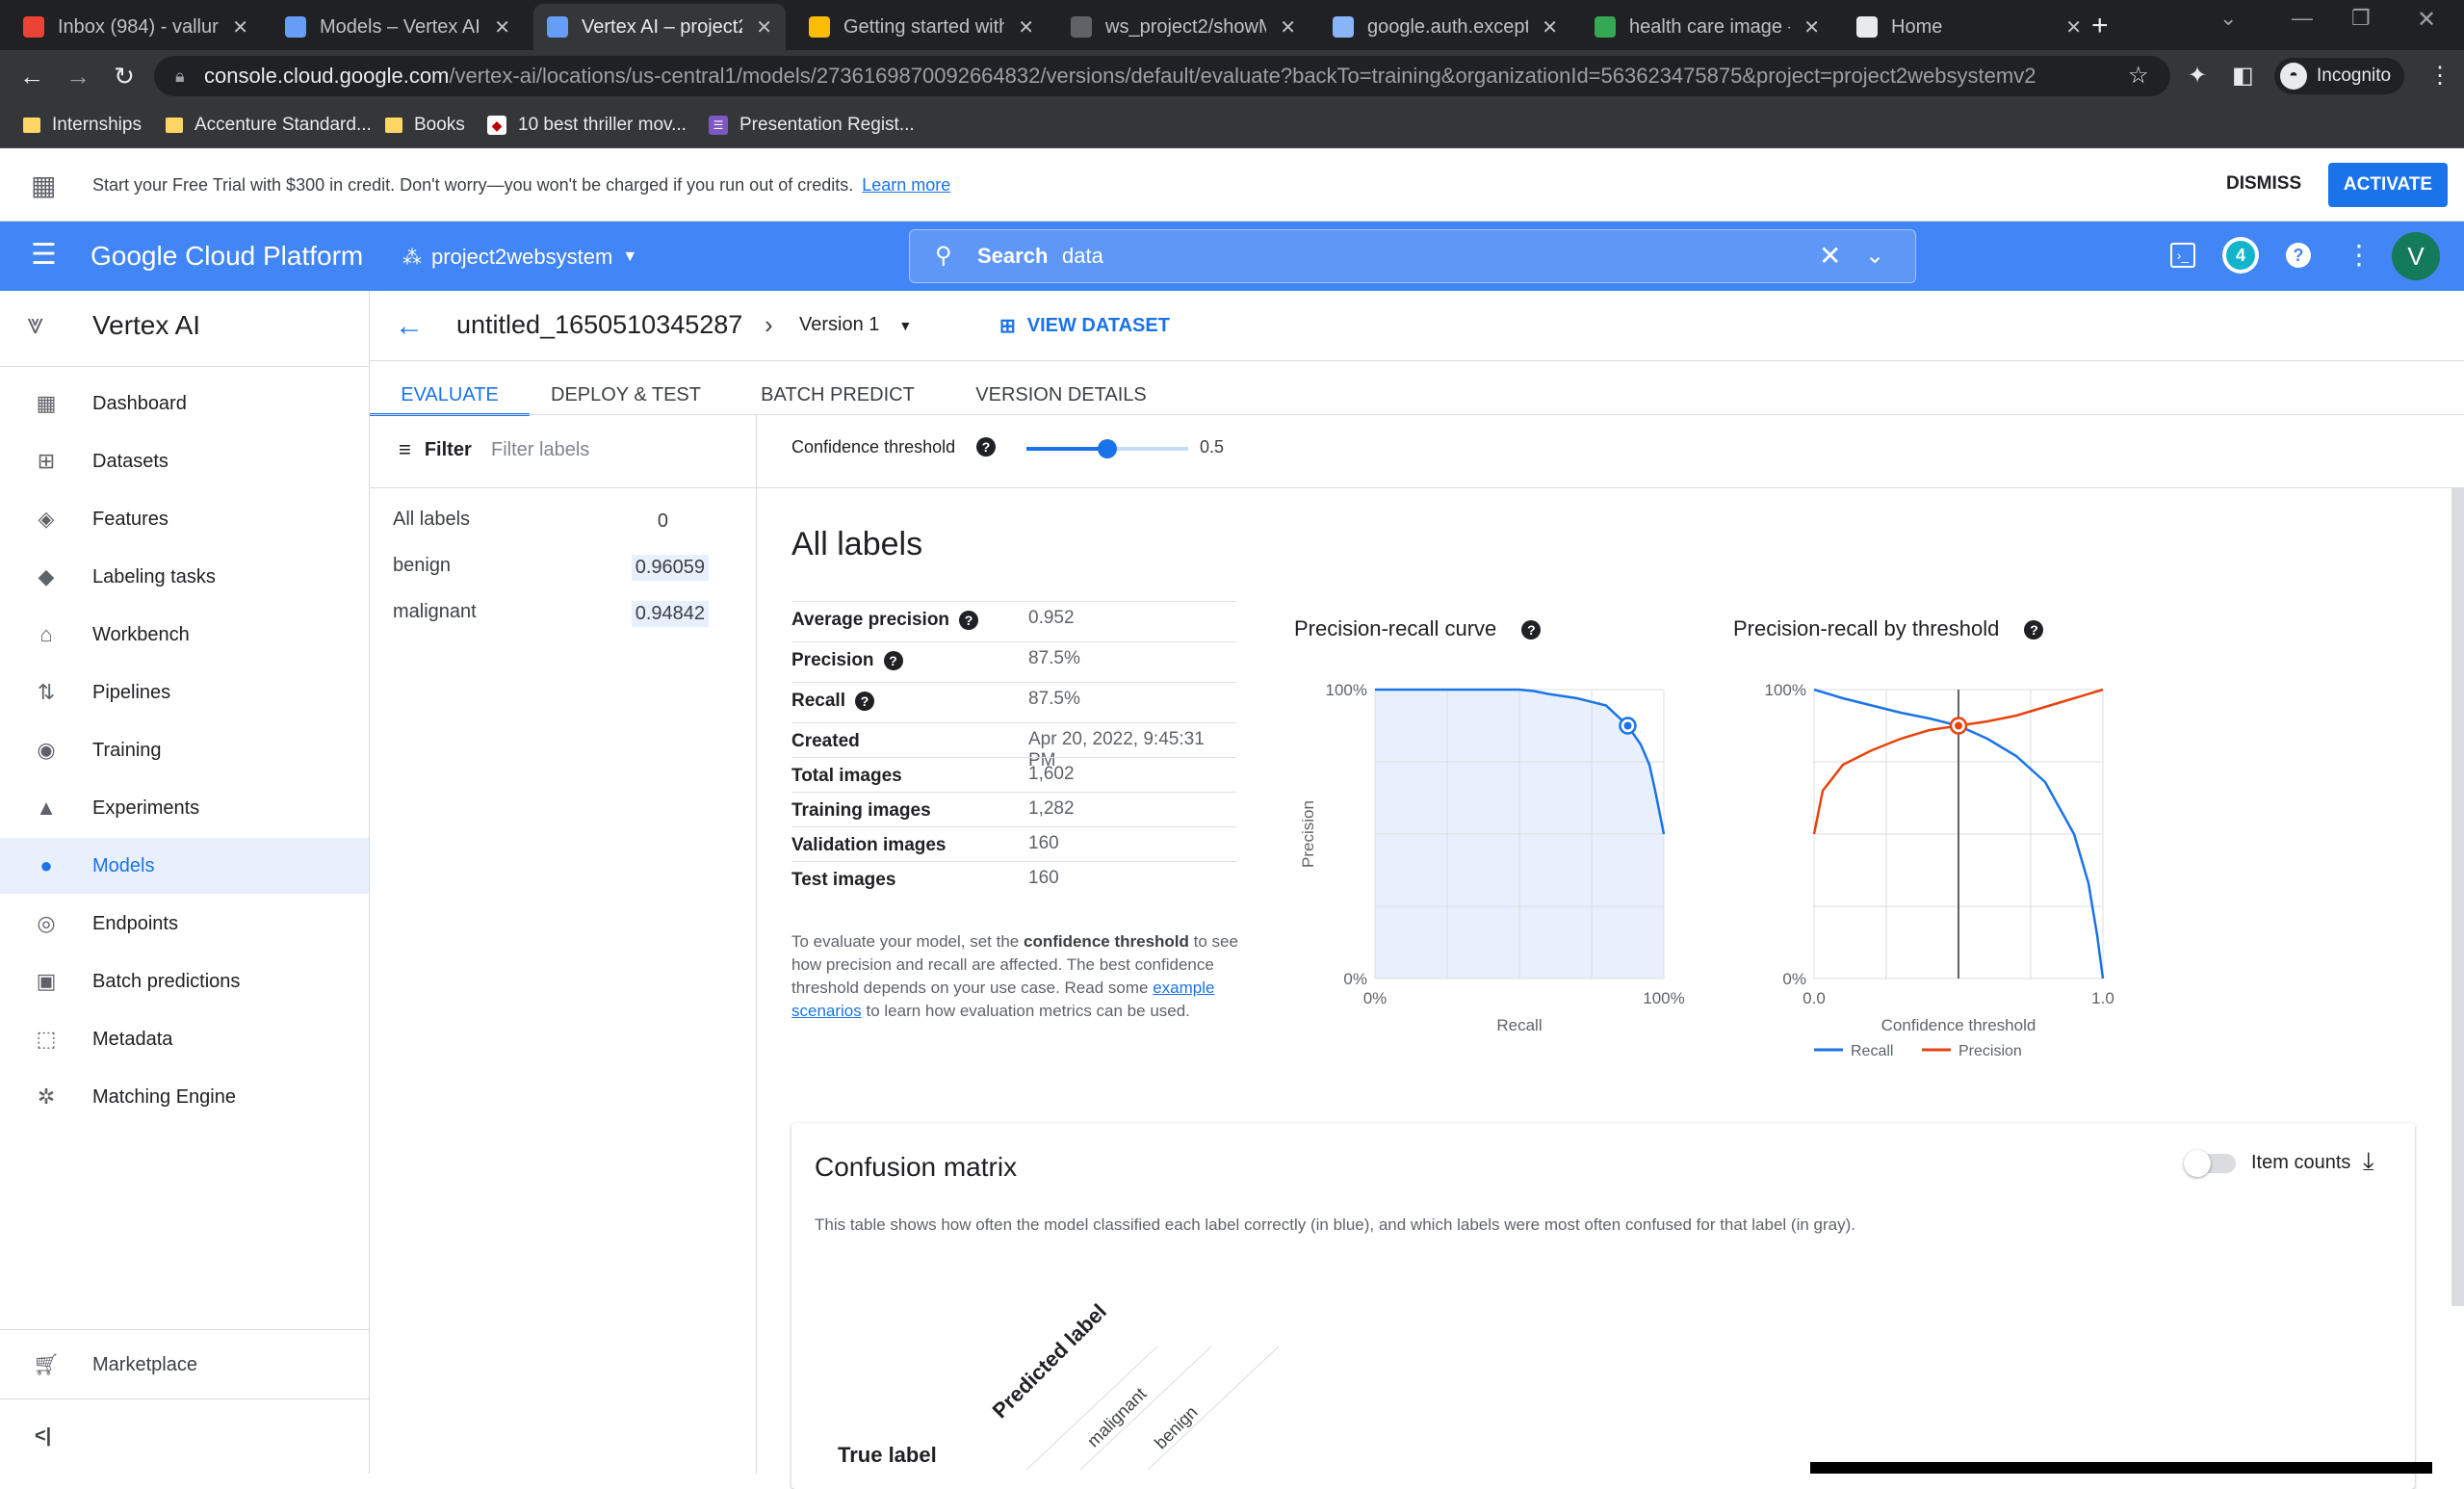  Describe the element at coordinates (398, 27) in the screenshot. I see `browser-tab: Models – Vertex AI – p ✕` at that location.